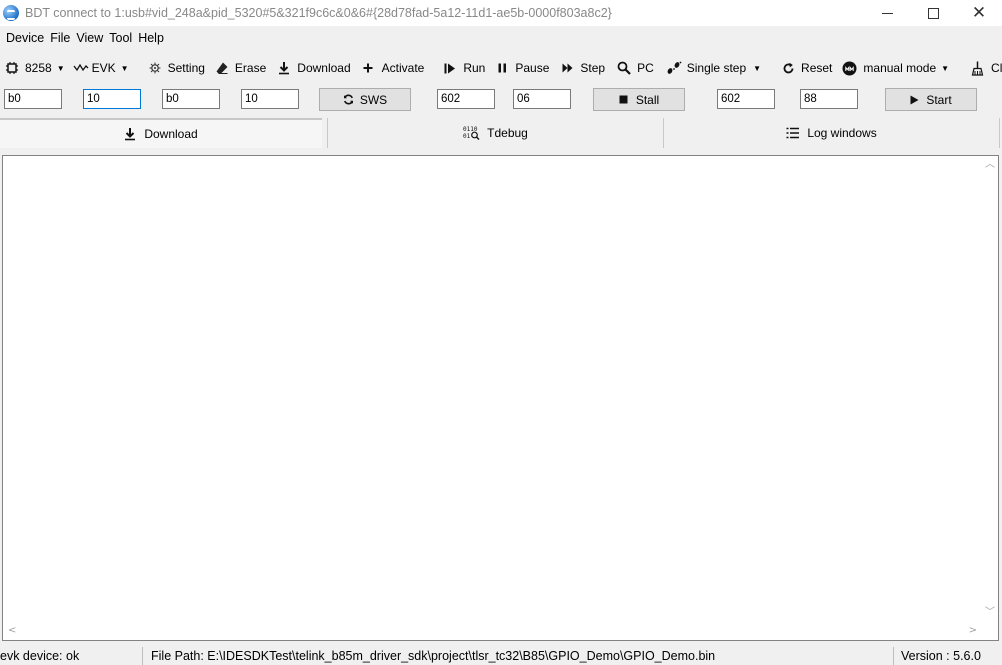 The height and width of the screenshot is (665, 1002). I want to click on menu-file: File, so click(60, 38).